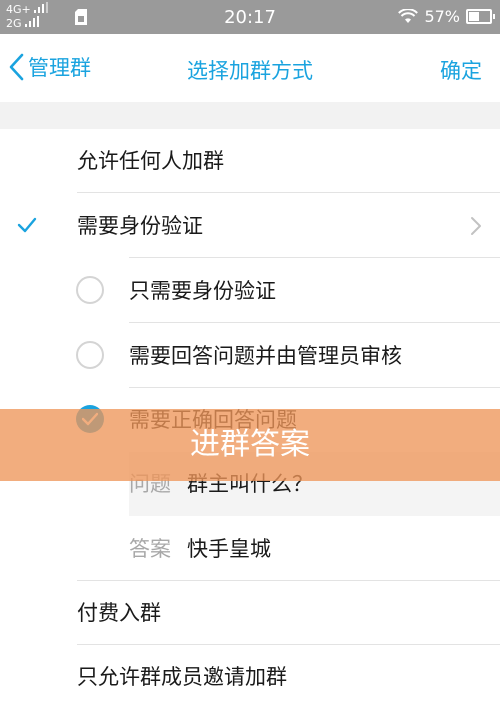 This screenshot has width=500, height=711. I want to click on option-label: 只需要身份验证, so click(202, 291).